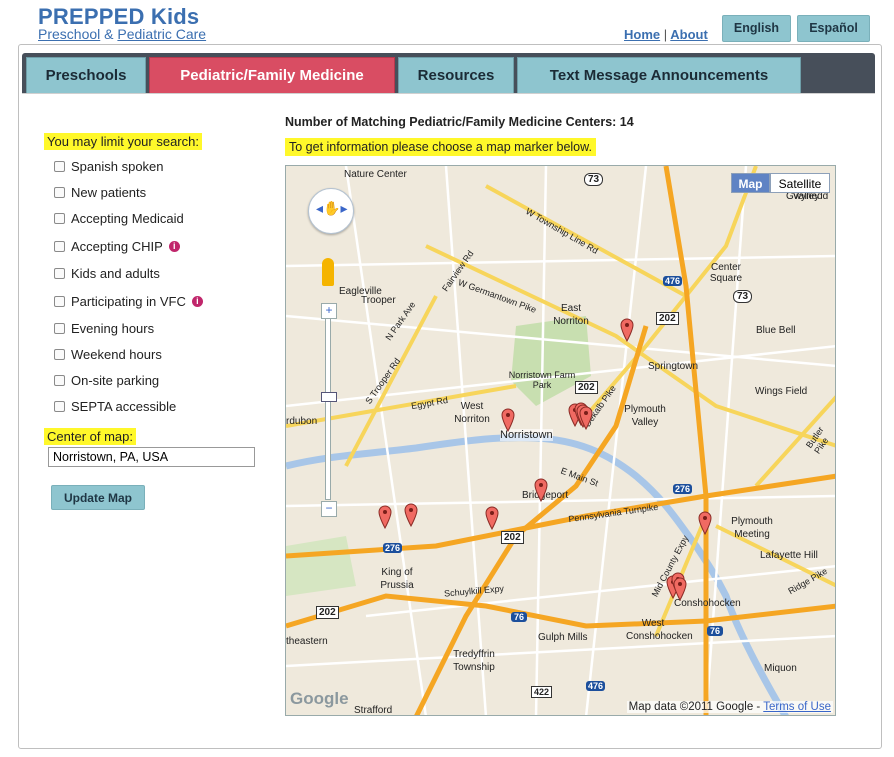  I want to click on filter-spanish-spoken: Spanish spoken, so click(109, 166).